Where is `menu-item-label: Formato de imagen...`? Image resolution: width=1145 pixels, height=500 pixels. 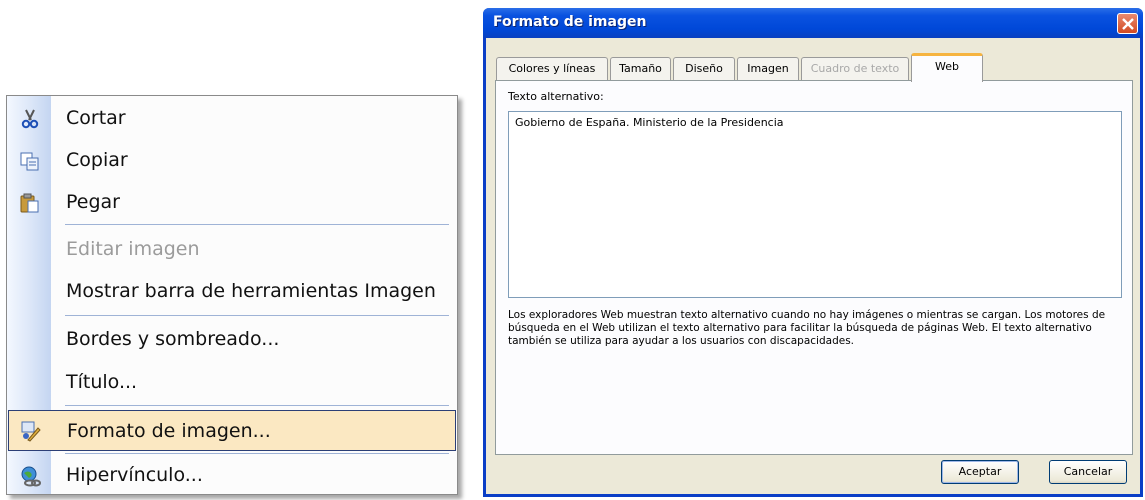 menu-item-label: Formato de imagen... is located at coordinates (169, 430).